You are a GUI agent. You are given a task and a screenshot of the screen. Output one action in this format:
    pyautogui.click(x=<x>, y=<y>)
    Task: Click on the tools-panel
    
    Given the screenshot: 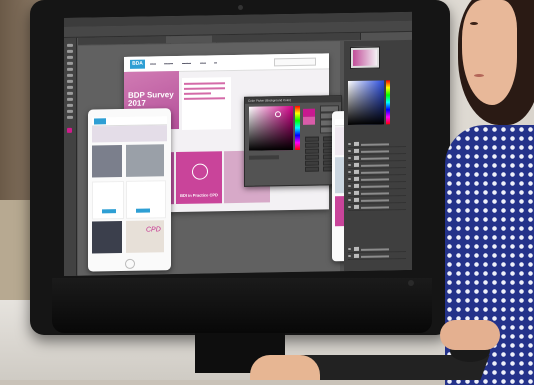 What is the action you would take?
    pyautogui.click(x=70, y=156)
    